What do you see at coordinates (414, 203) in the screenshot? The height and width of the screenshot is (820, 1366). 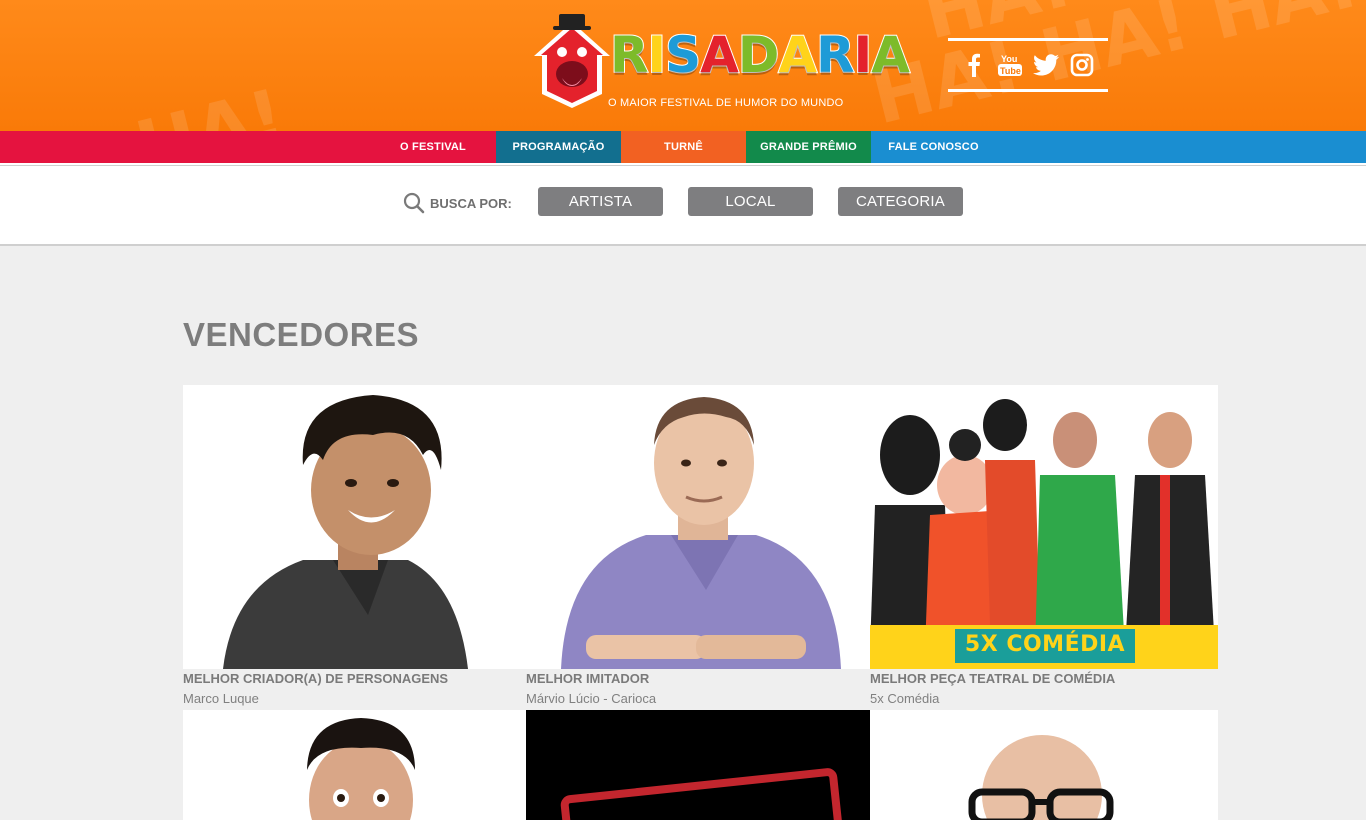 I see `search-icon` at bounding box center [414, 203].